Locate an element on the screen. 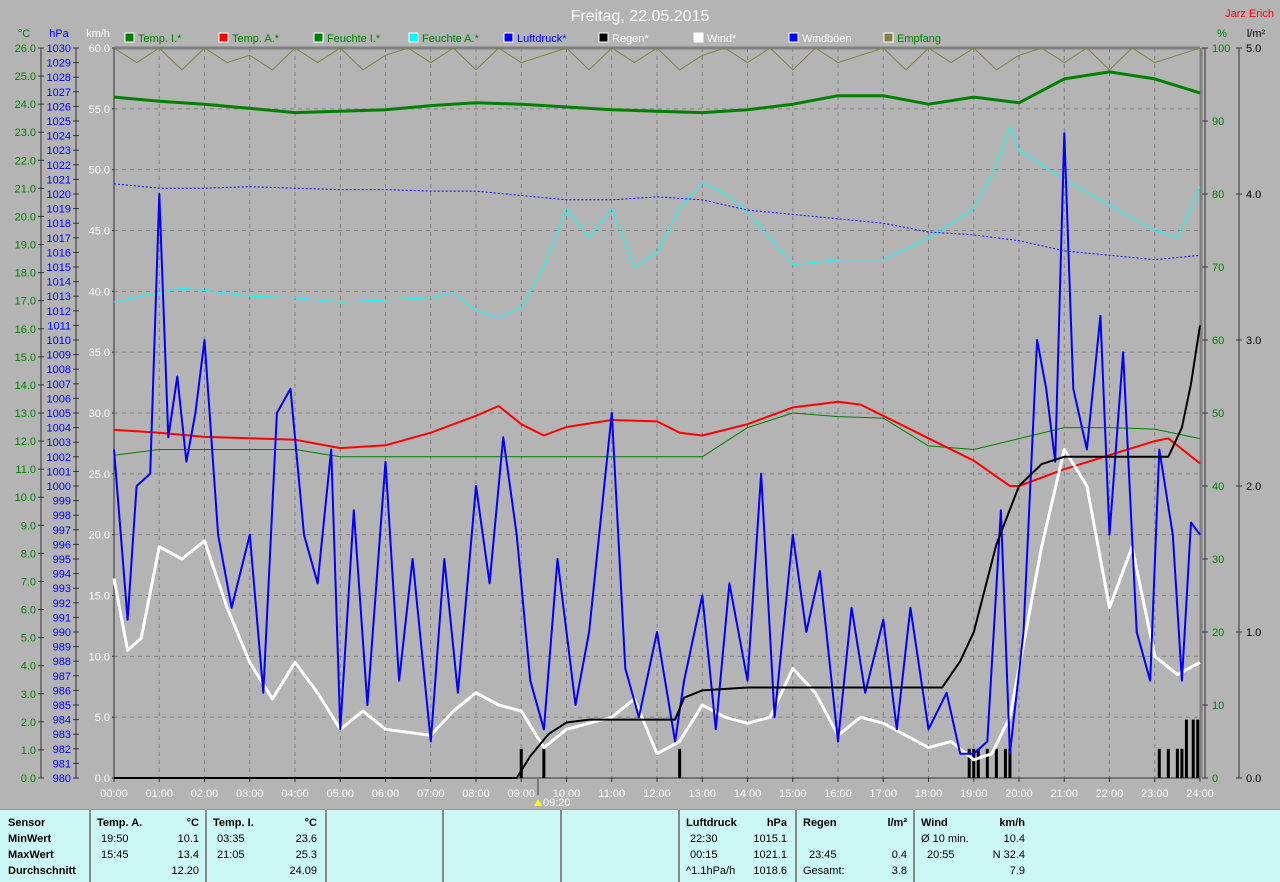  header-temp-a: Temp. A. is located at coordinates (120, 823).